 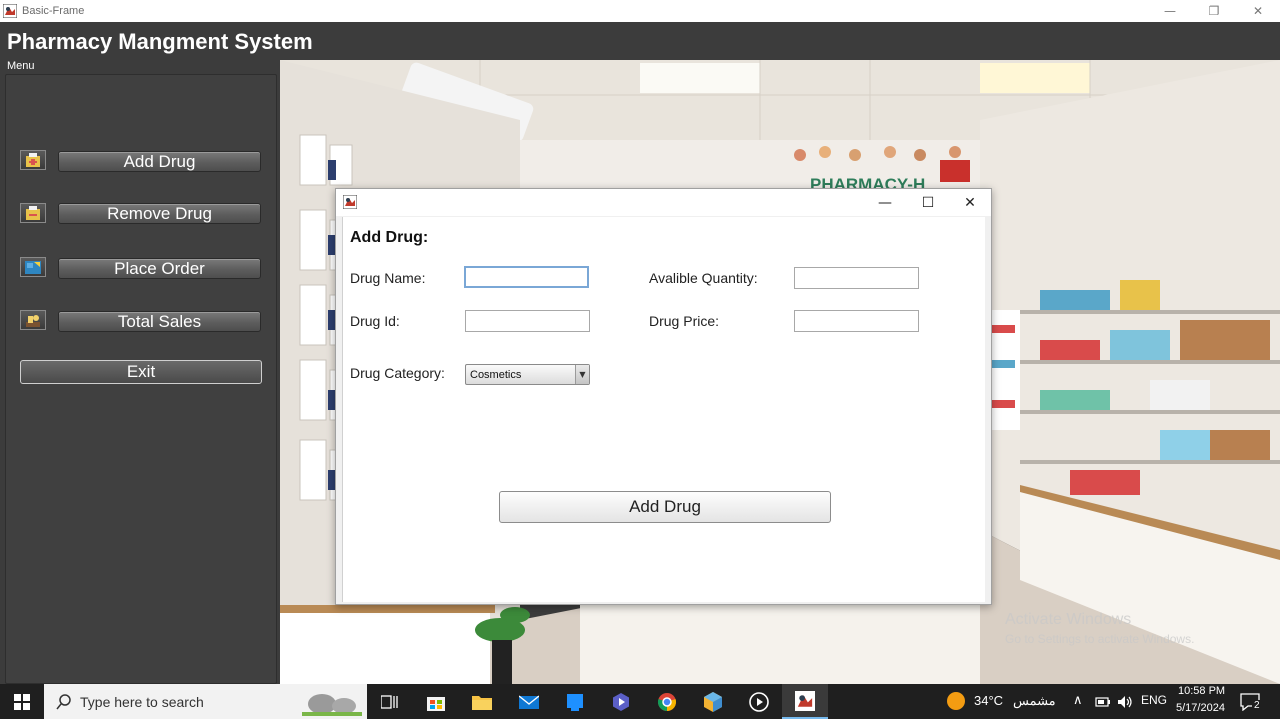 I want to click on dialog-maximize-button: ☐, so click(x=928, y=202).